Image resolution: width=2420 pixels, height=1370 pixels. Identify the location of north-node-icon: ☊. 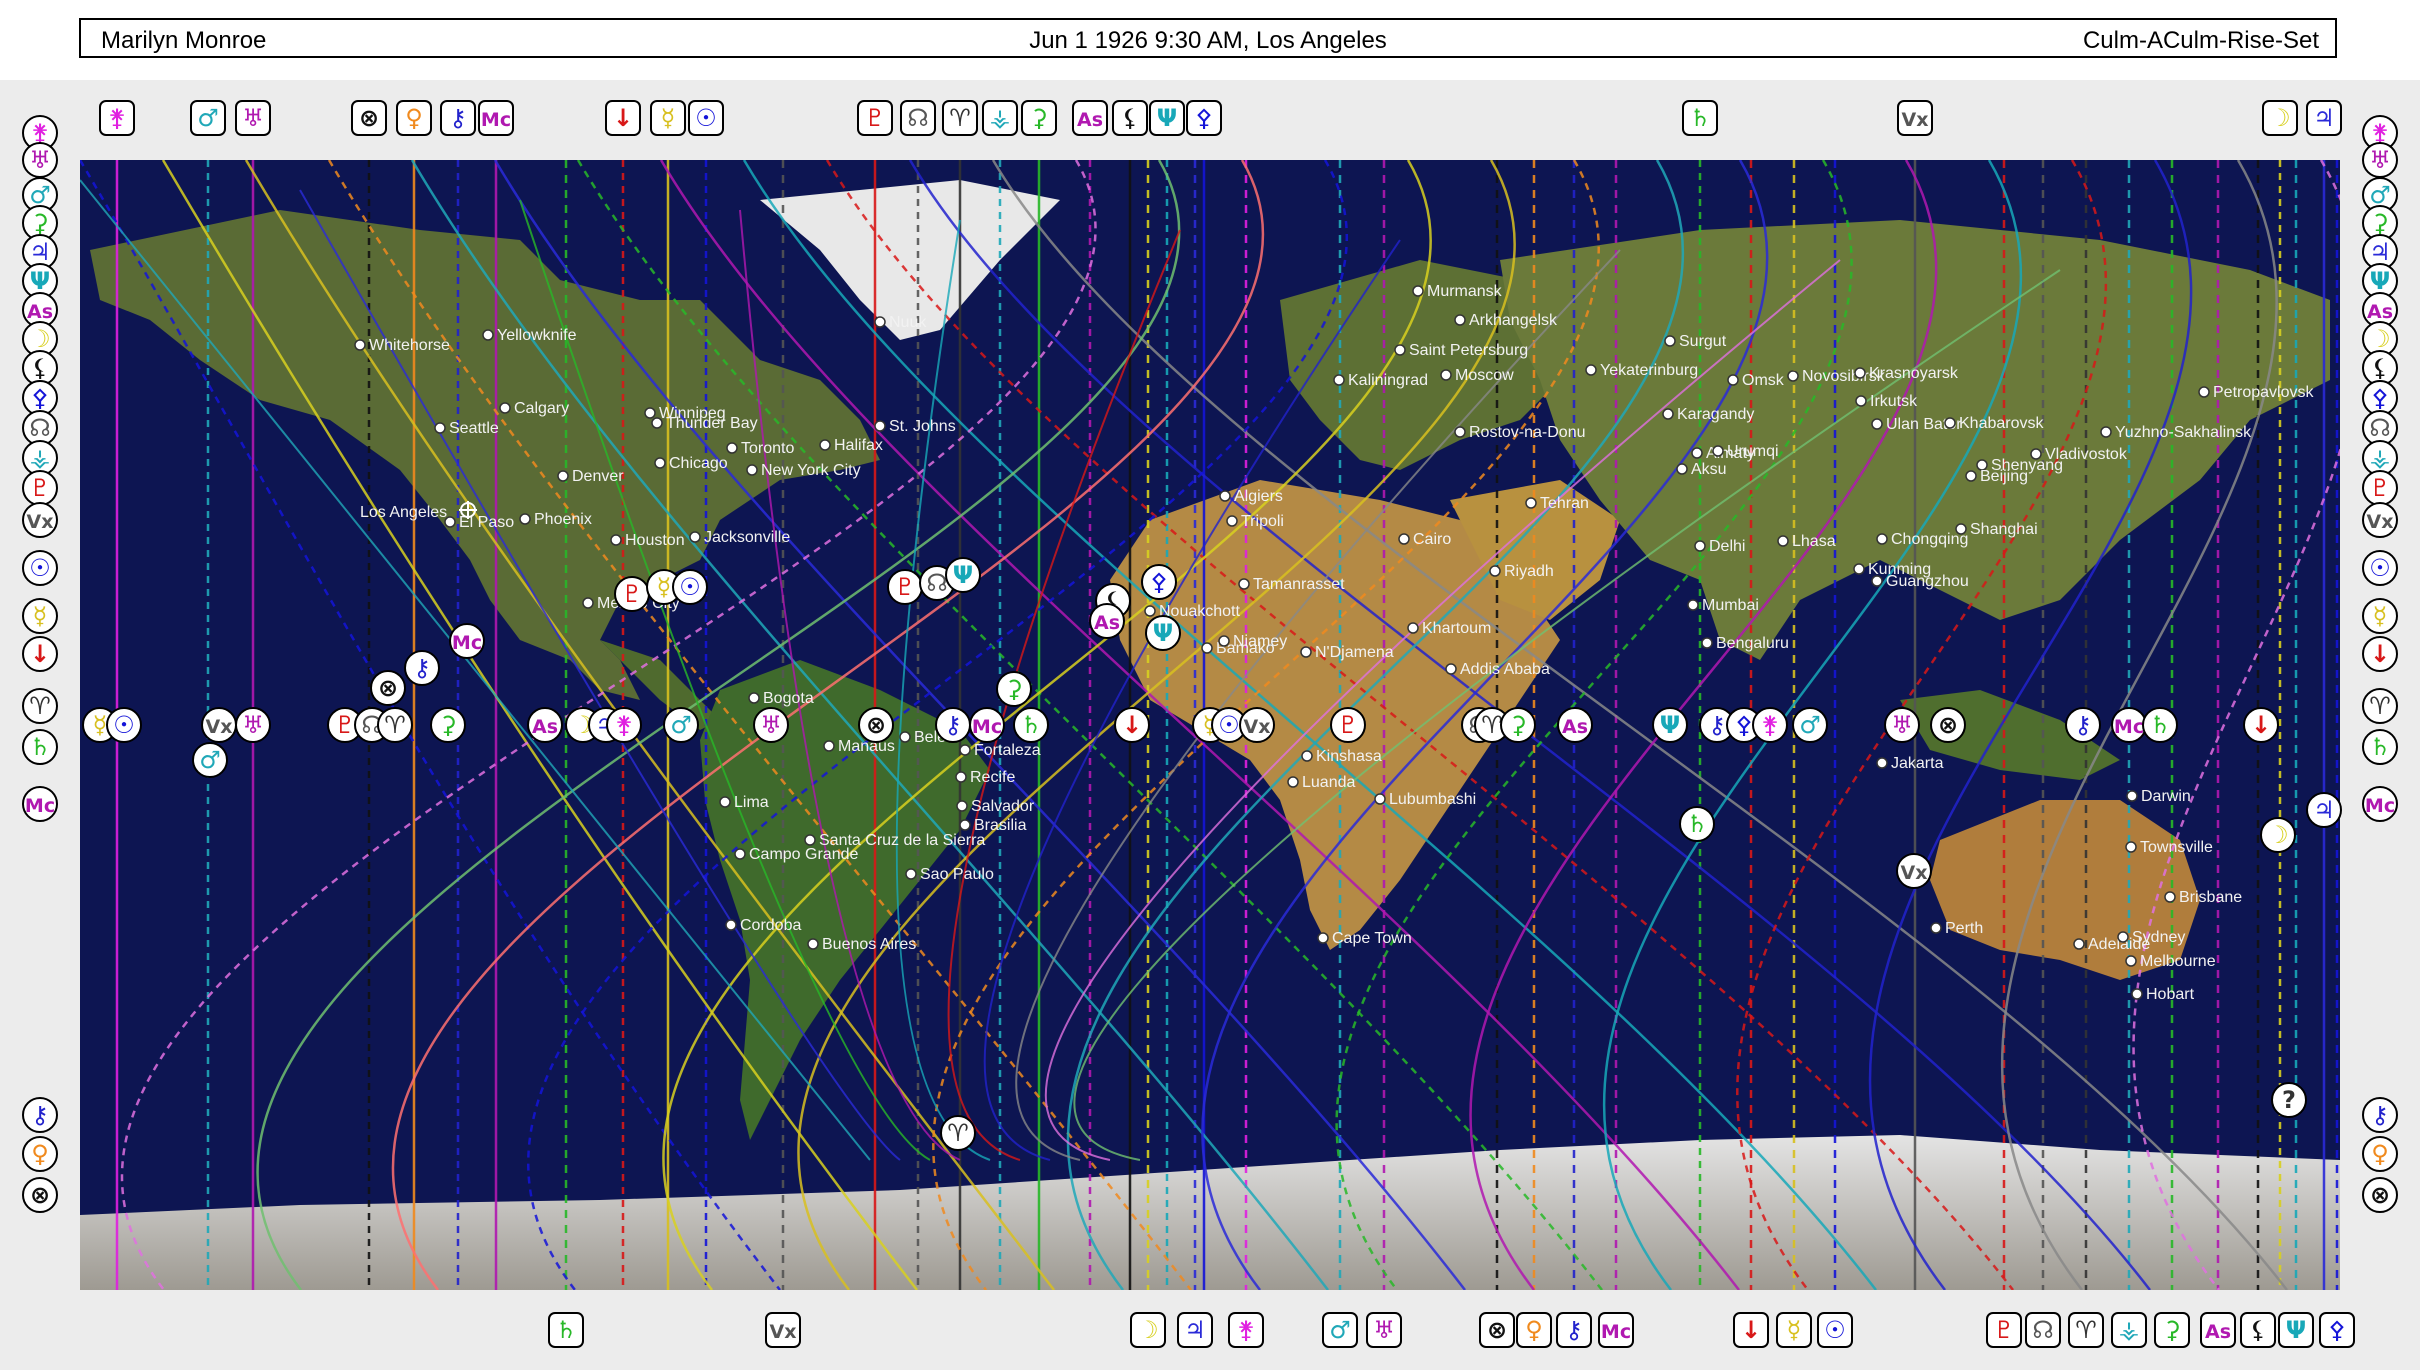
(918, 118).